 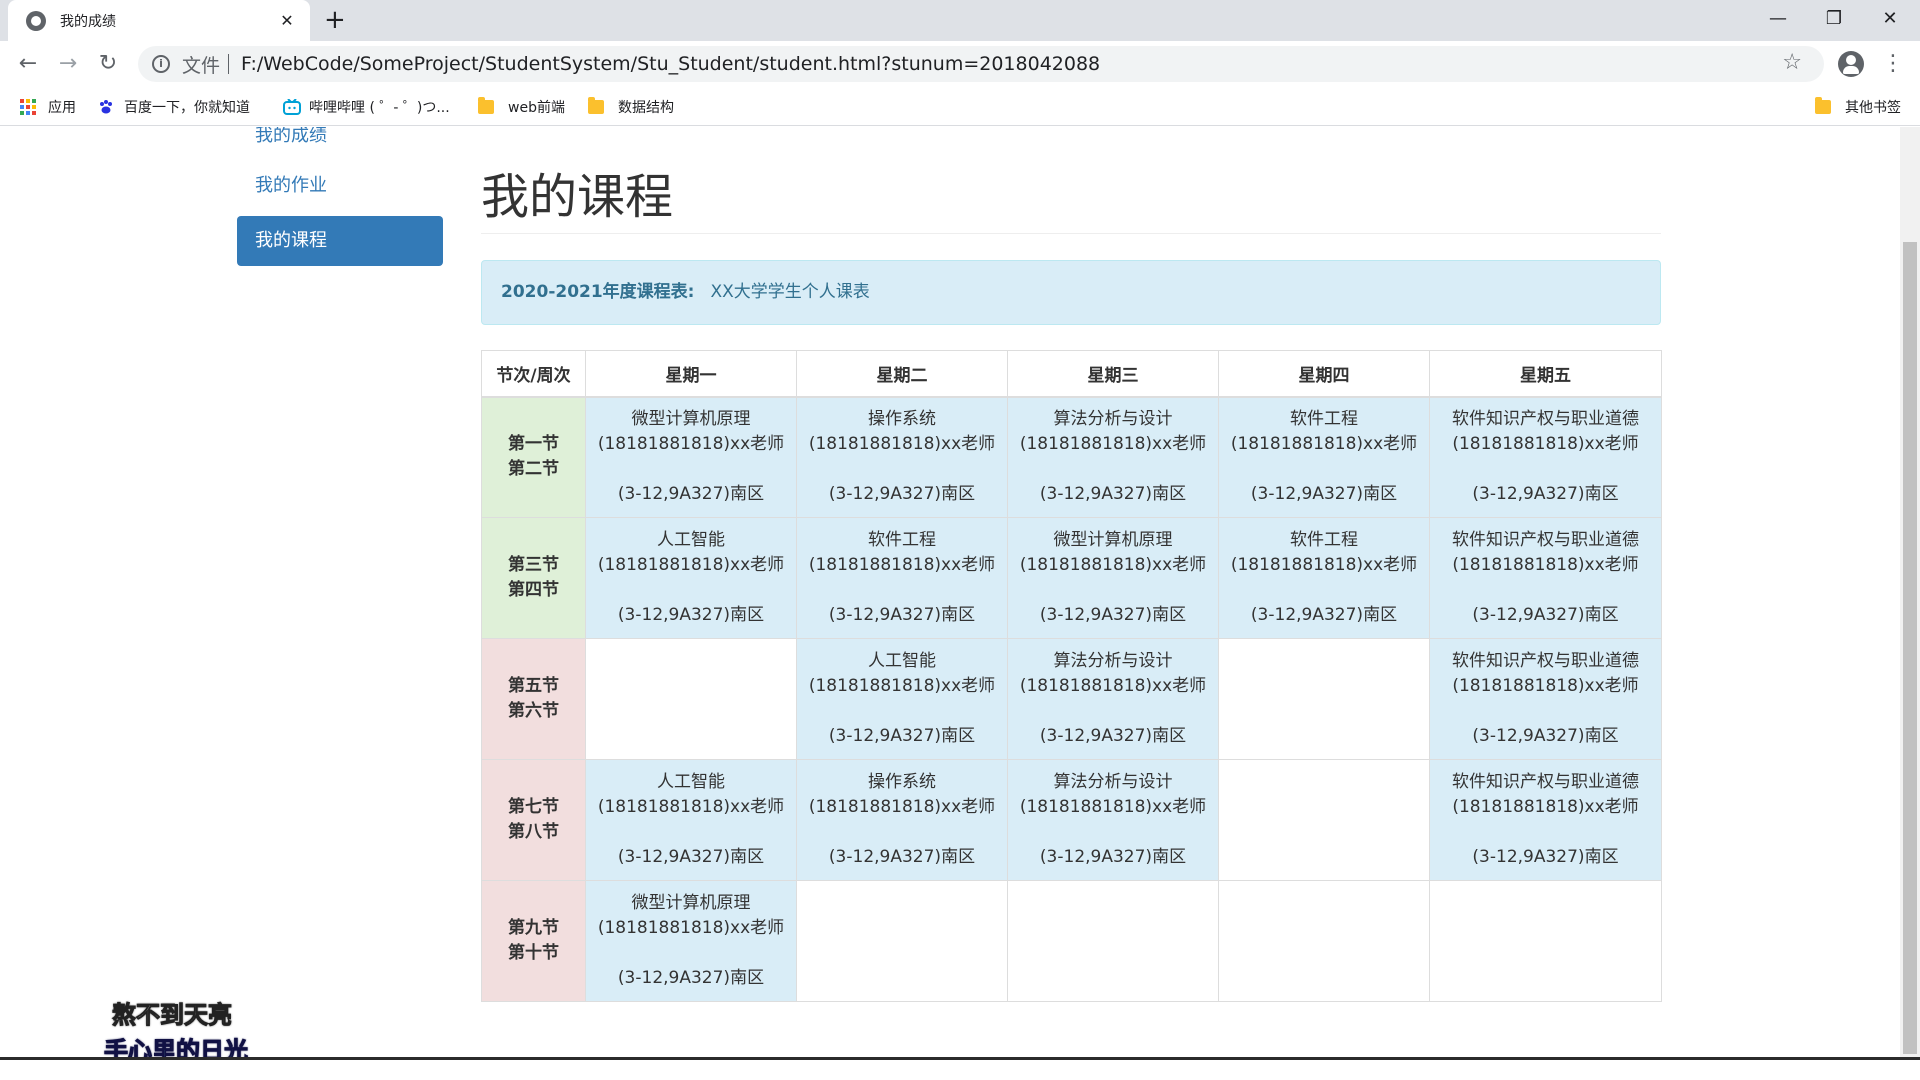 I want to click on header-period-week: 节次/周次, so click(x=533, y=374).